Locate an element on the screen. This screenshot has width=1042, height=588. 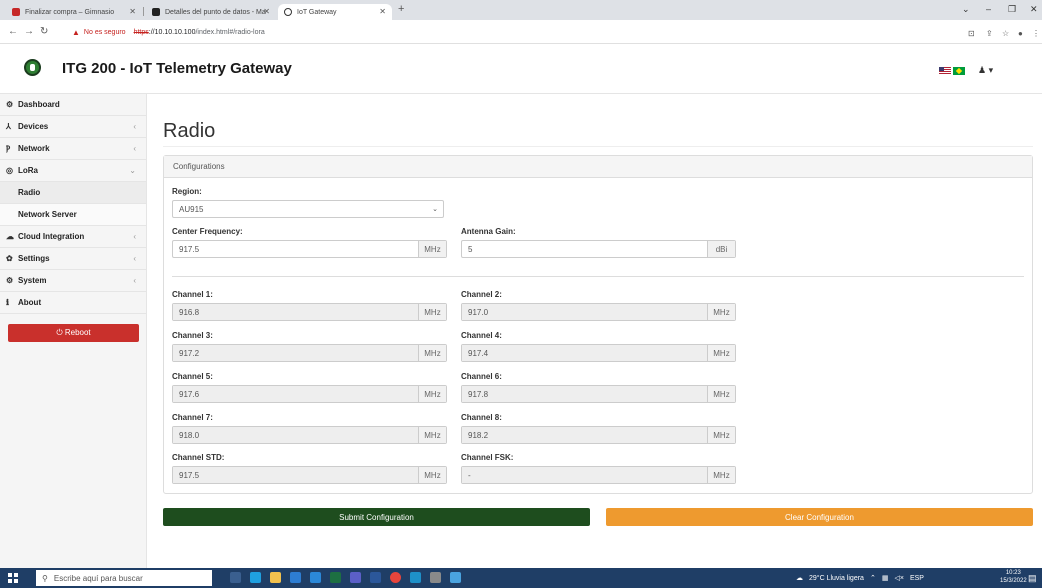
notifications-icon: ▤ is located at coordinates (1032, 578).